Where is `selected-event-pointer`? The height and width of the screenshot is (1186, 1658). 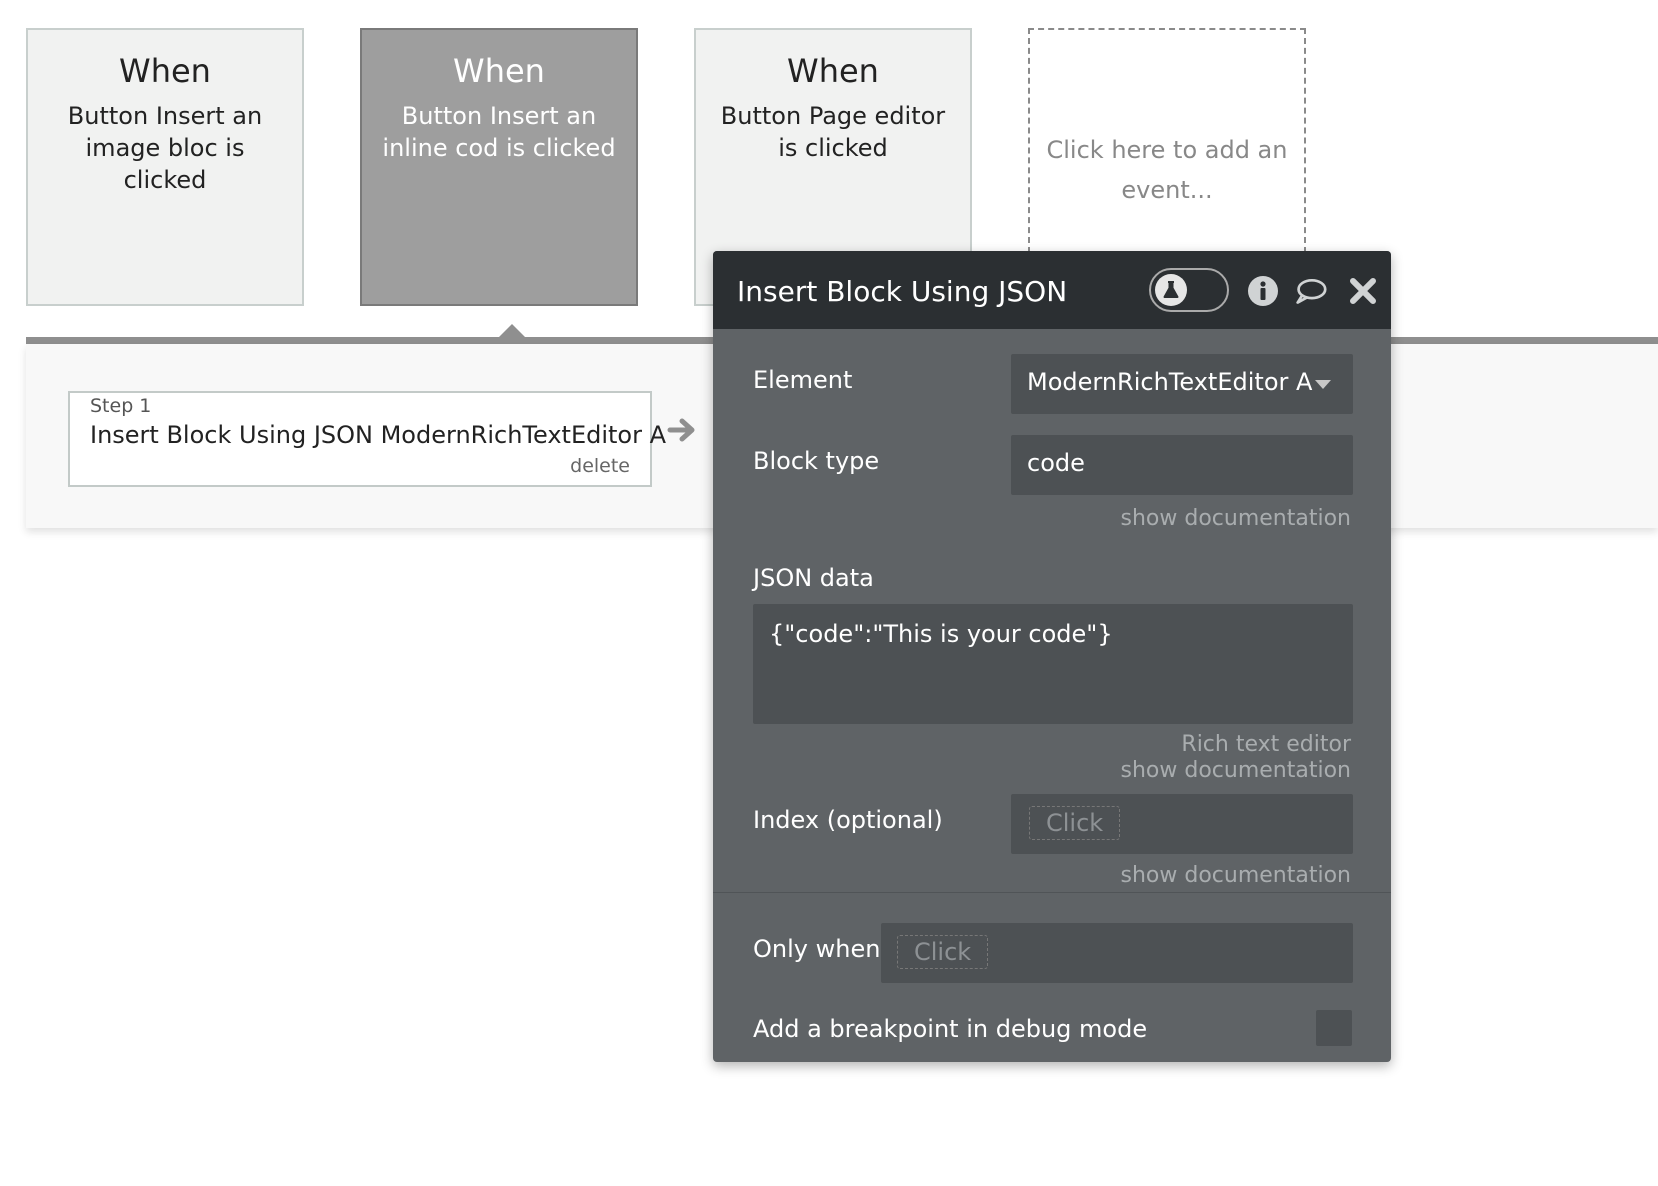
selected-event-pointer is located at coordinates (512, 331).